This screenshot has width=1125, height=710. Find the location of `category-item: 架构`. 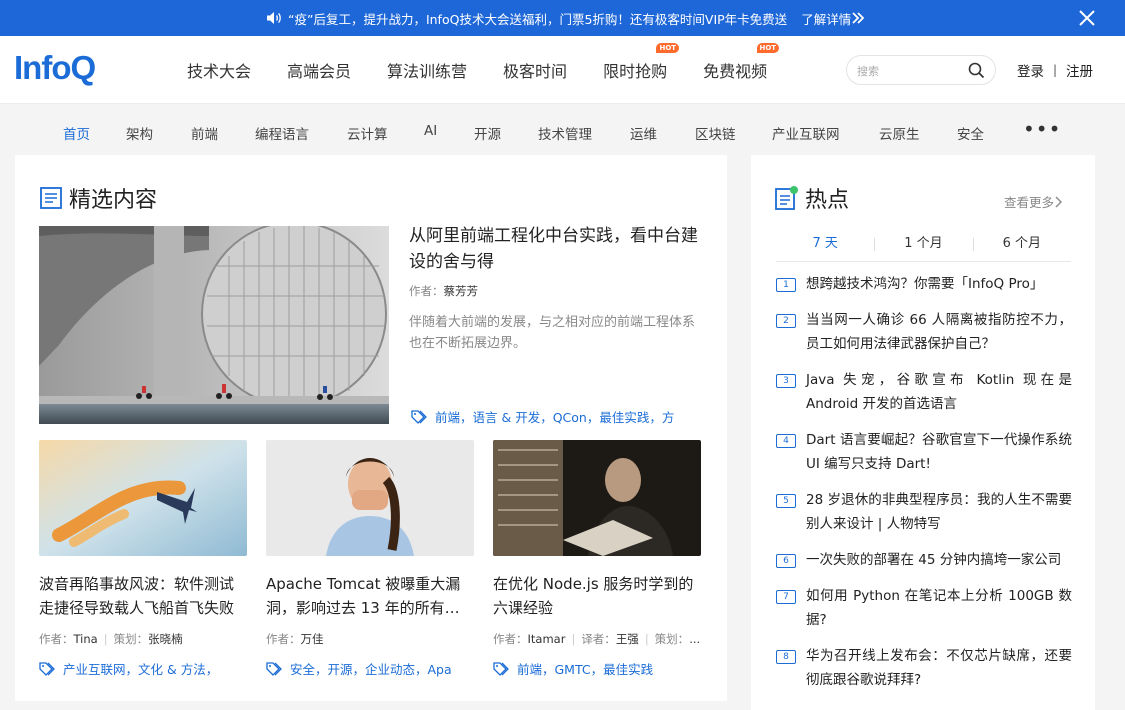

category-item: 架构 is located at coordinates (139, 133).